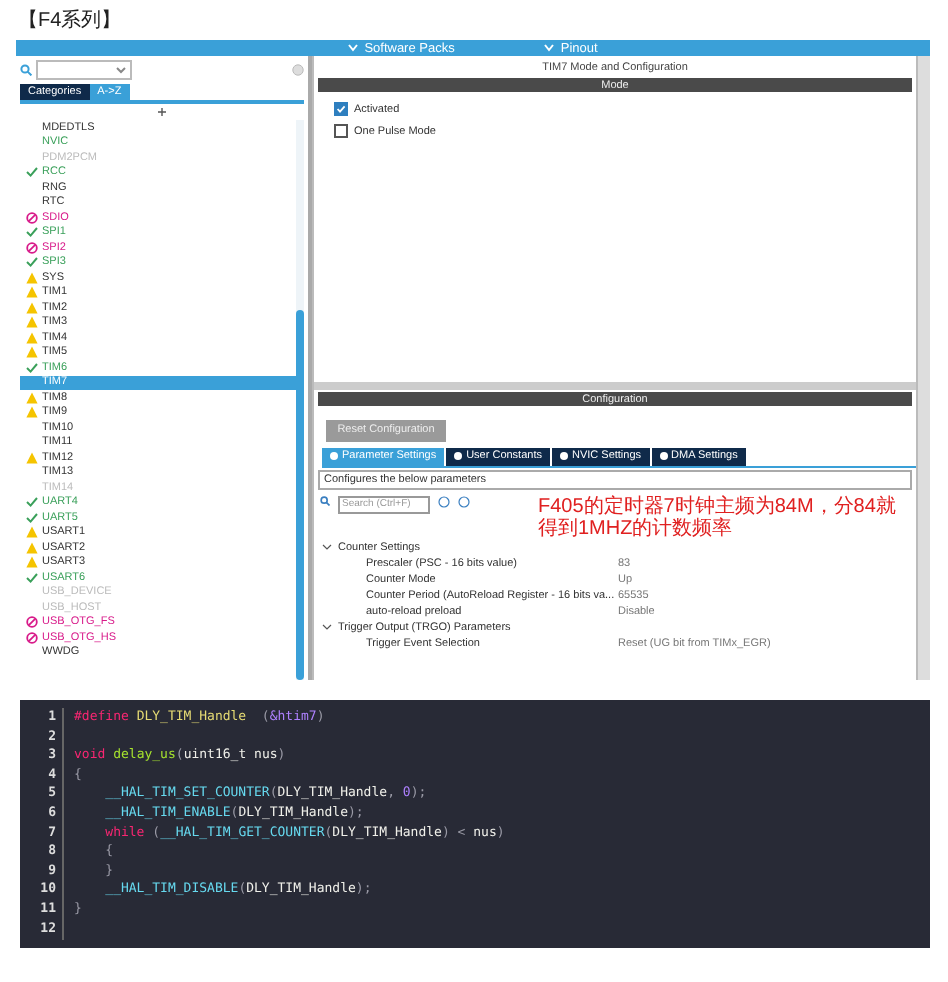 The image size is (948, 982). What do you see at coordinates (162, 112) in the screenshot?
I see `sort-icon` at bounding box center [162, 112].